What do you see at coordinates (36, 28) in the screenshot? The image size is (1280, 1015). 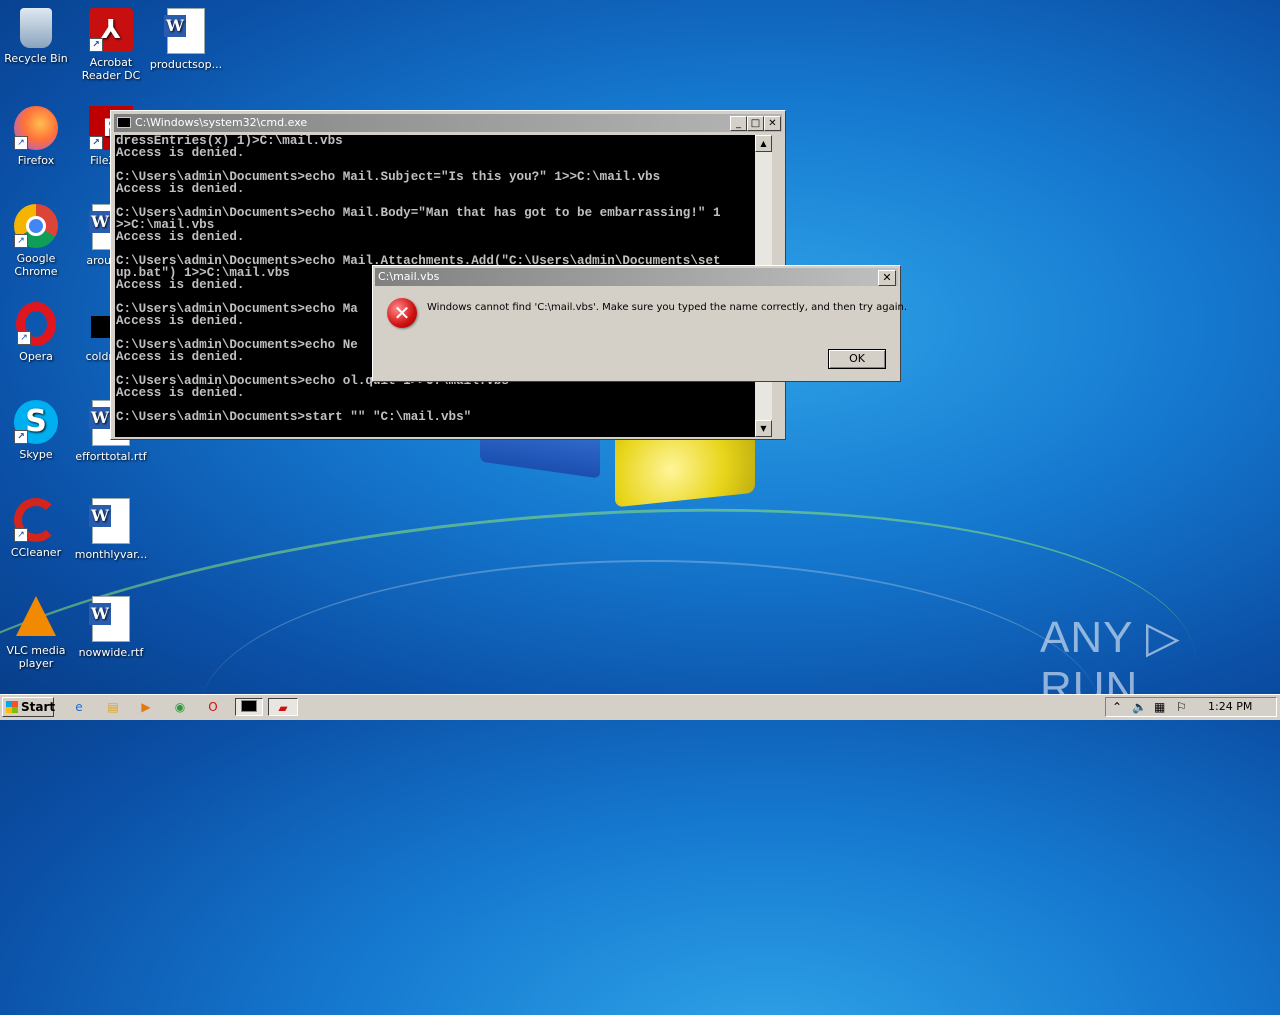 I see `recycle-bin-icon` at bounding box center [36, 28].